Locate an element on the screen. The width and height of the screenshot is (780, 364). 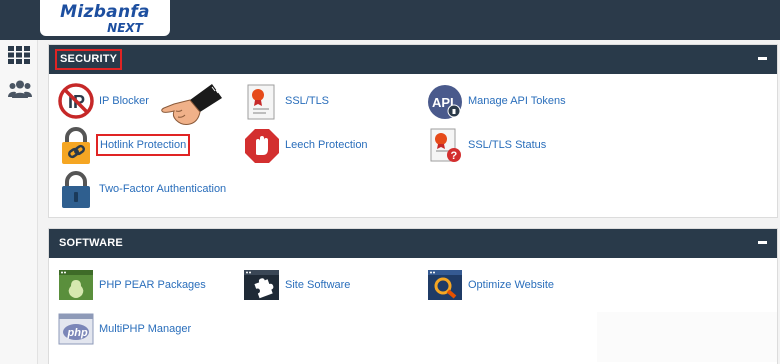
two-factor-authentication-label: Two-Factor Authentication is located at coordinates (163, 189).